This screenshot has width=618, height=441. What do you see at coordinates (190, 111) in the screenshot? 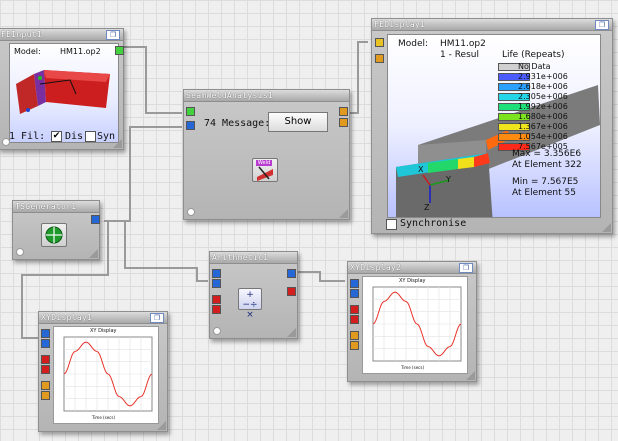
I see `seam-weld-input-port-model` at bounding box center [190, 111].